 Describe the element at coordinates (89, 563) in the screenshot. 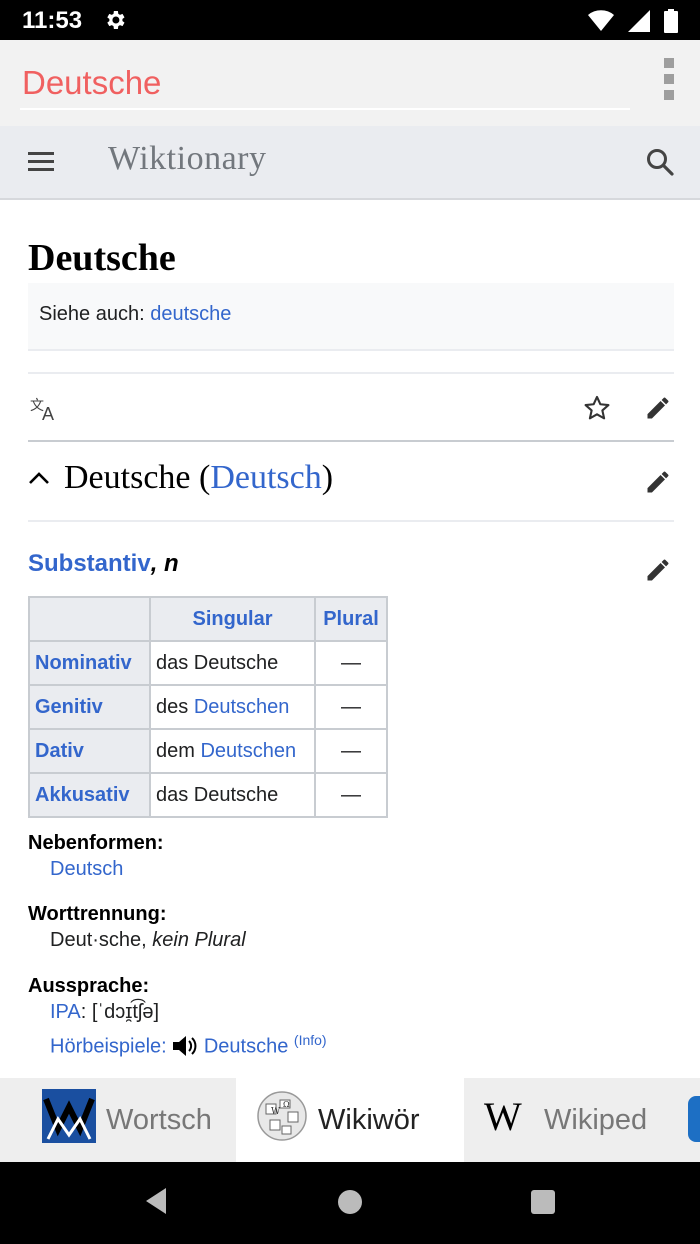

I see `part-of-speech-link: Substantiv` at that location.